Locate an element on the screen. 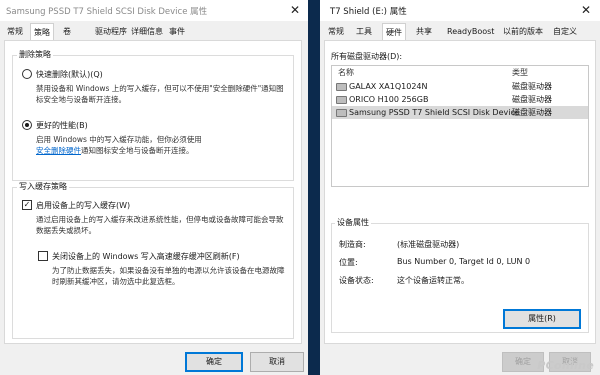 This screenshot has width=600, height=375. quick-removal-radio is located at coordinates (27, 74).